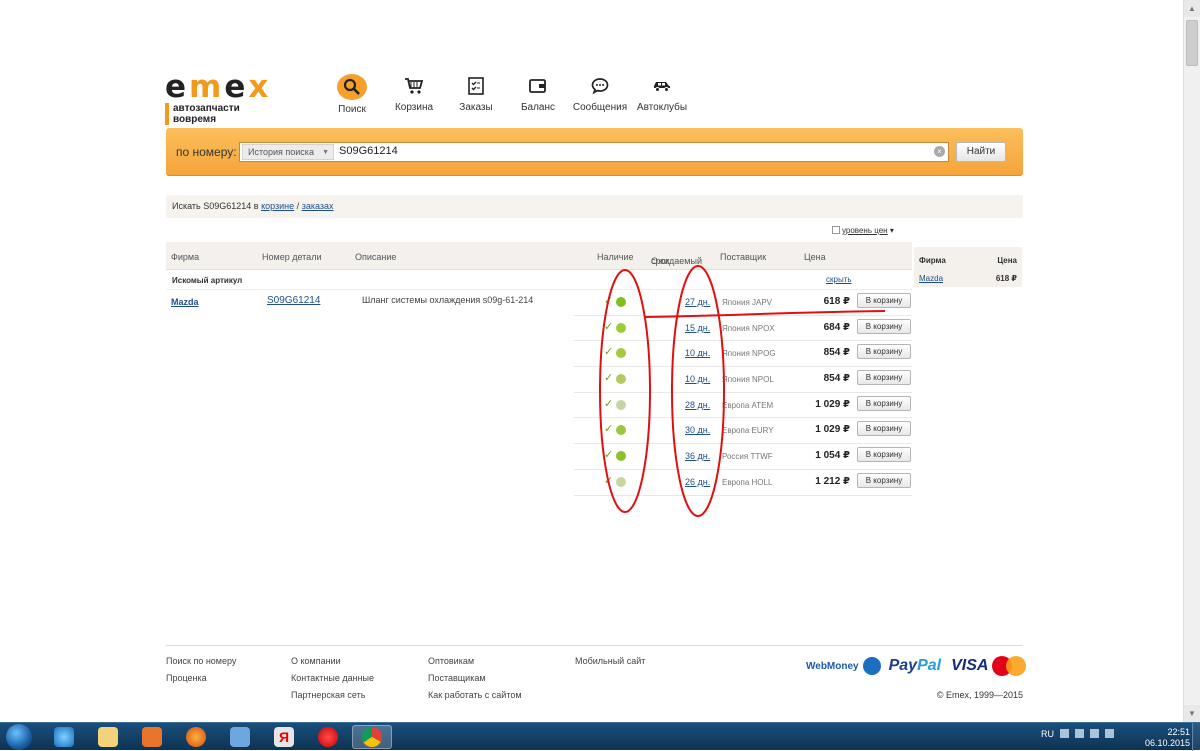 This screenshot has height=751, width=1200. I want to click on taskbar-ie, so click(64, 737).